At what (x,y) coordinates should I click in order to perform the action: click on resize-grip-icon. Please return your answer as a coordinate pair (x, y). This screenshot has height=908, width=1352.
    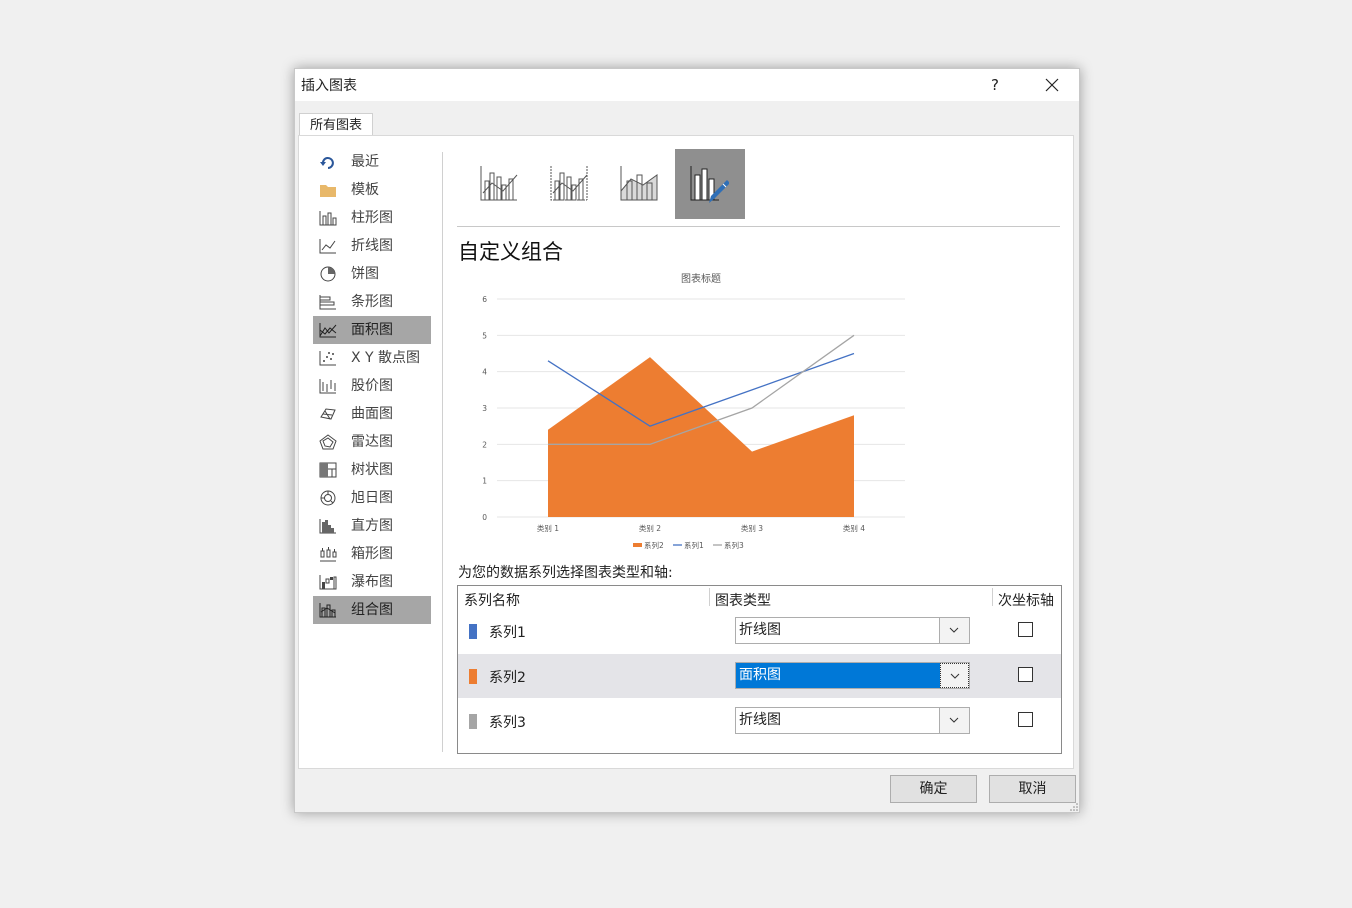
    Looking at the image, I should click on (1074, 807).